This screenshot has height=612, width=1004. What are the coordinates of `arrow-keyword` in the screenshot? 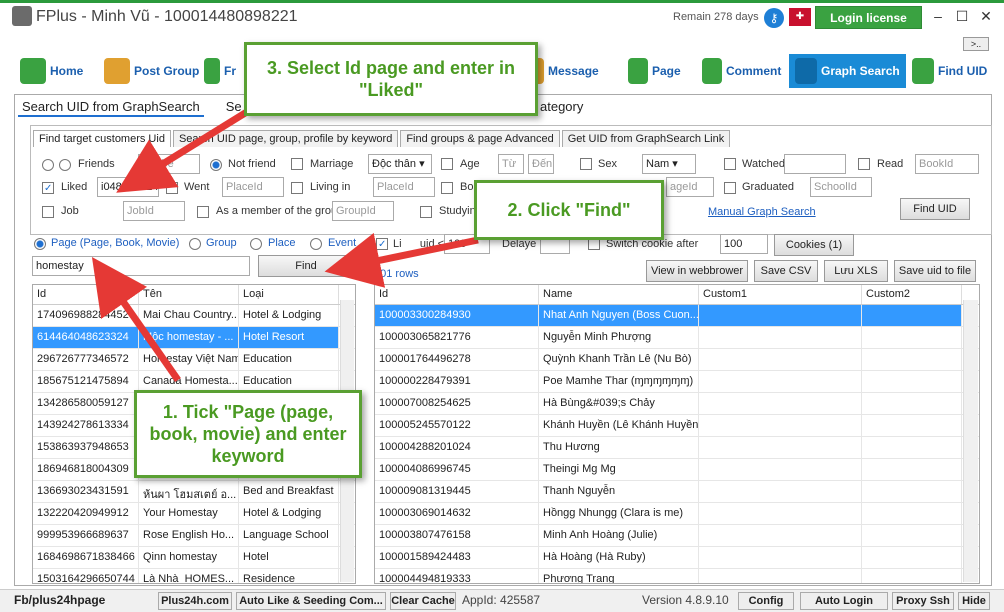 It's located at (136, 320).